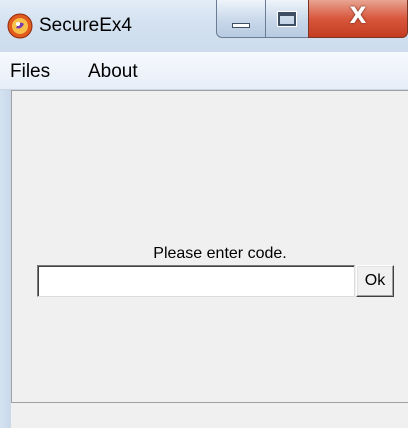 The image size is (408, 428). What do you see at coordinates (209, 415) in the screenshot?
I see `status-bar` at bounding box center [209, 415].